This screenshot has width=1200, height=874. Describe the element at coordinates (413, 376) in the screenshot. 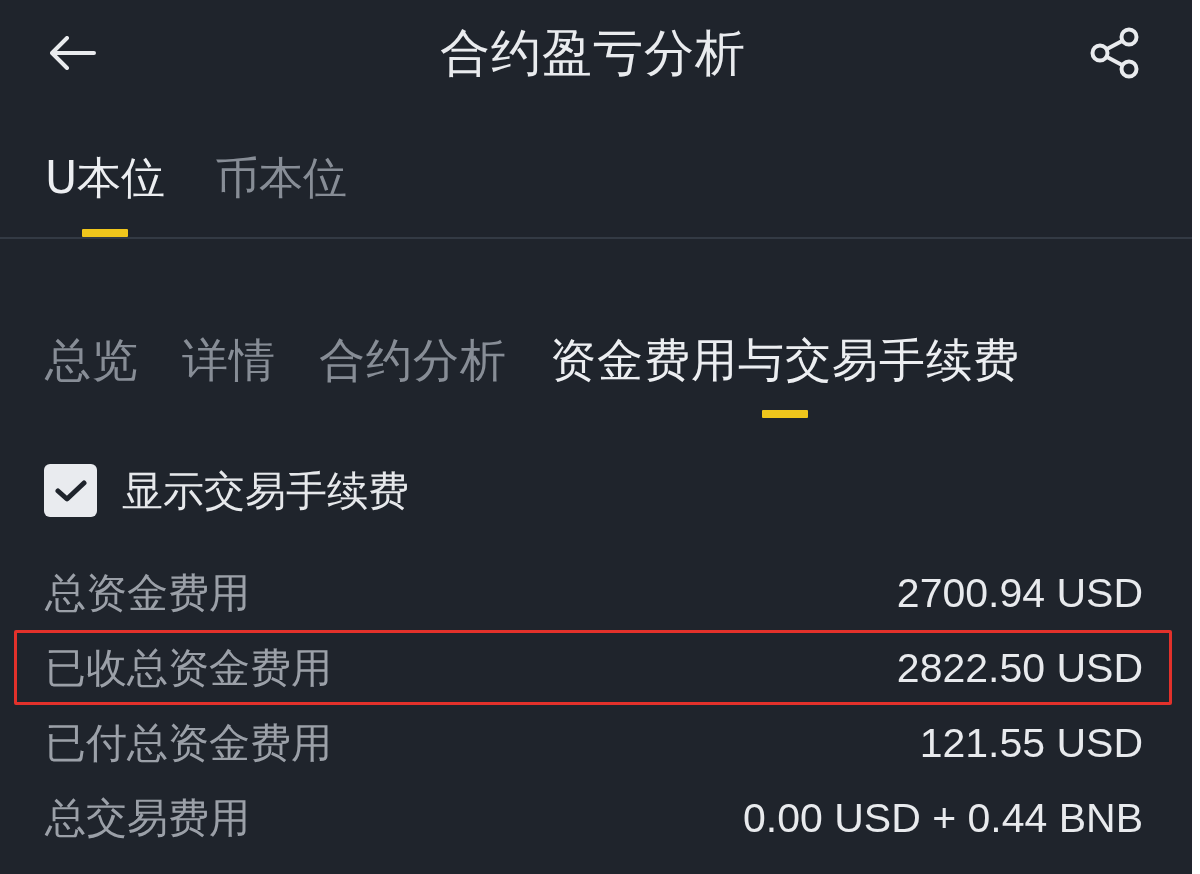

I see `section-tab: 合约分析` at that location.